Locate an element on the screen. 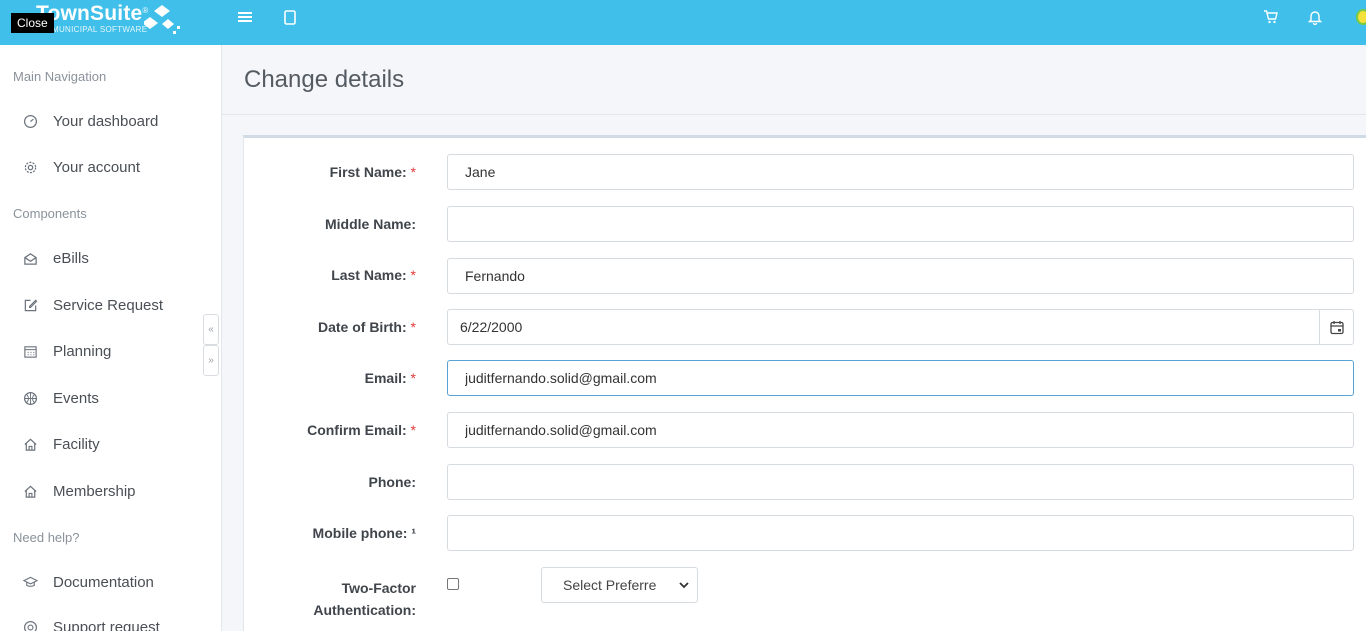 This screenshot has width=1366, height=631. dob-field is located at coordinates (900, 327).